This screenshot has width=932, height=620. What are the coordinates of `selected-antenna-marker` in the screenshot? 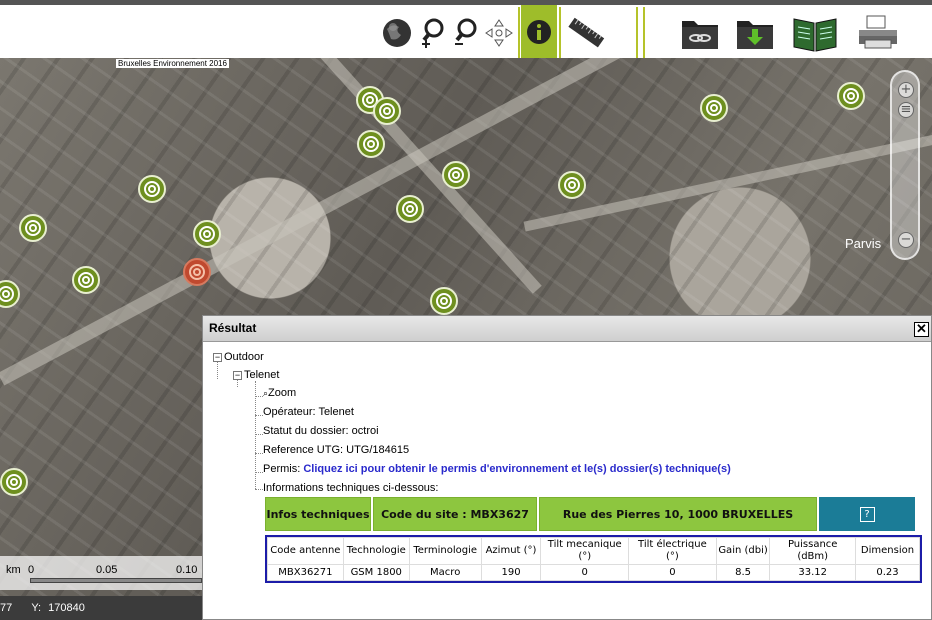 It's located at (197, 272).